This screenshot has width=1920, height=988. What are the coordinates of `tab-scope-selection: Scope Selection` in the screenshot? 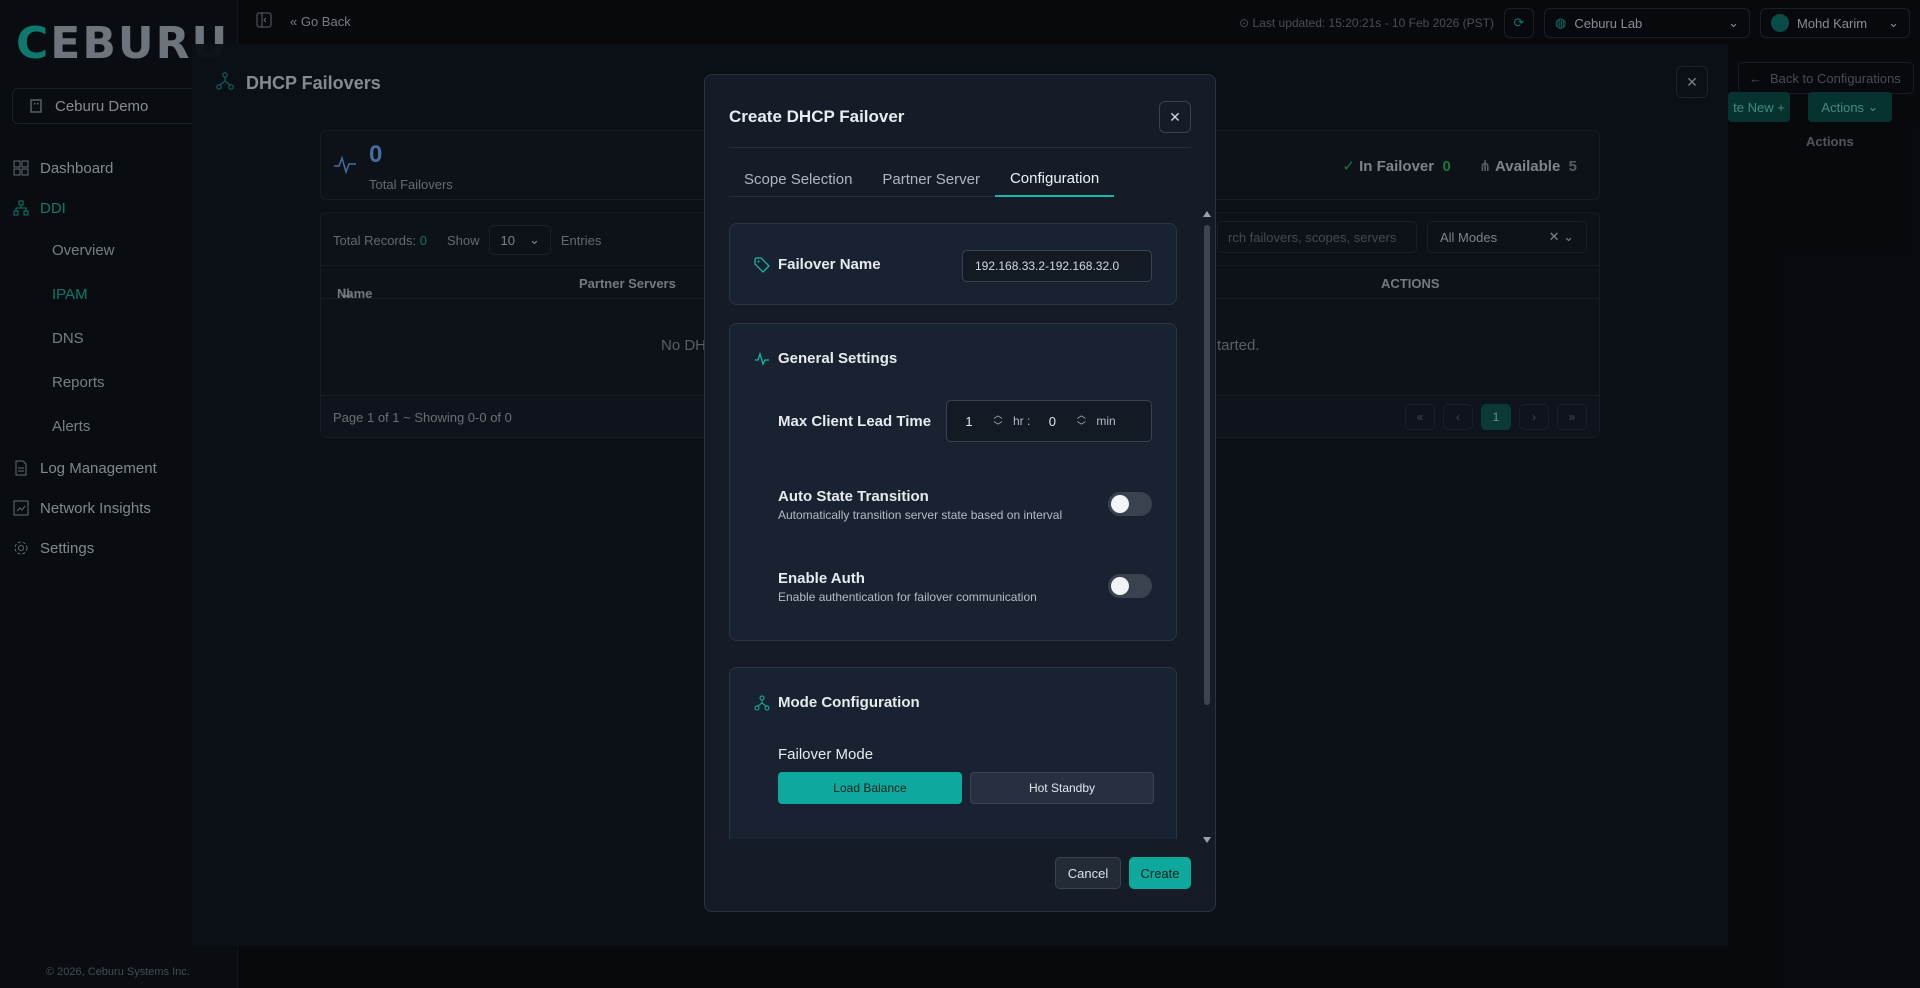 It's located at (798, 179).